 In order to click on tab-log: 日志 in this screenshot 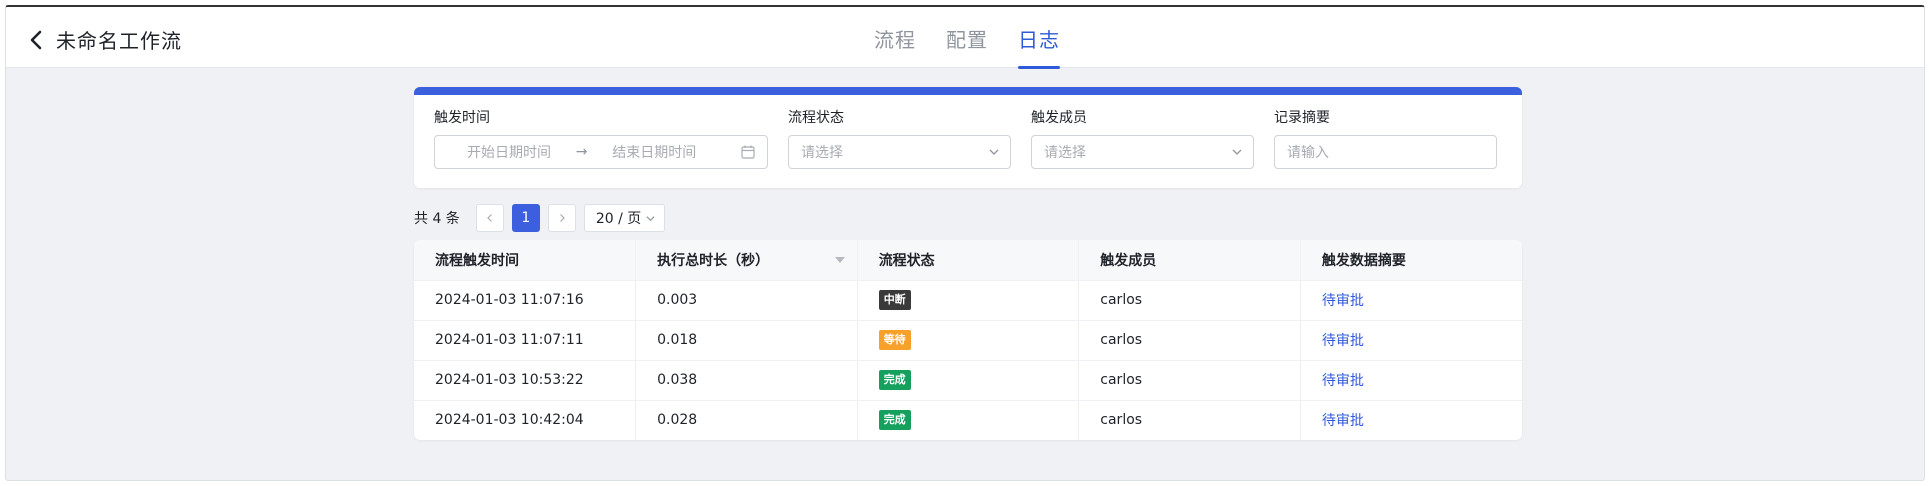, I will do `click(1039, 38)`.